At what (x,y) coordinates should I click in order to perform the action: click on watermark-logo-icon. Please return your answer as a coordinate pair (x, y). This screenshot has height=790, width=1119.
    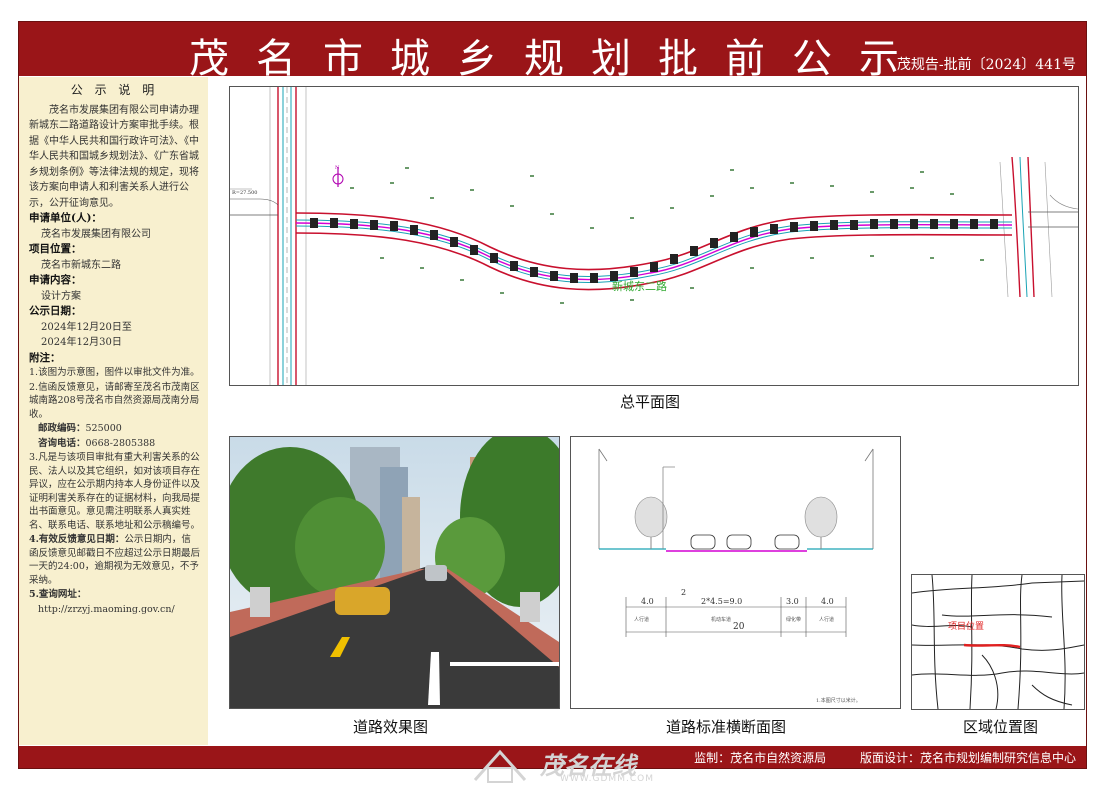
    Looking at the image, I should click on (500, 766).